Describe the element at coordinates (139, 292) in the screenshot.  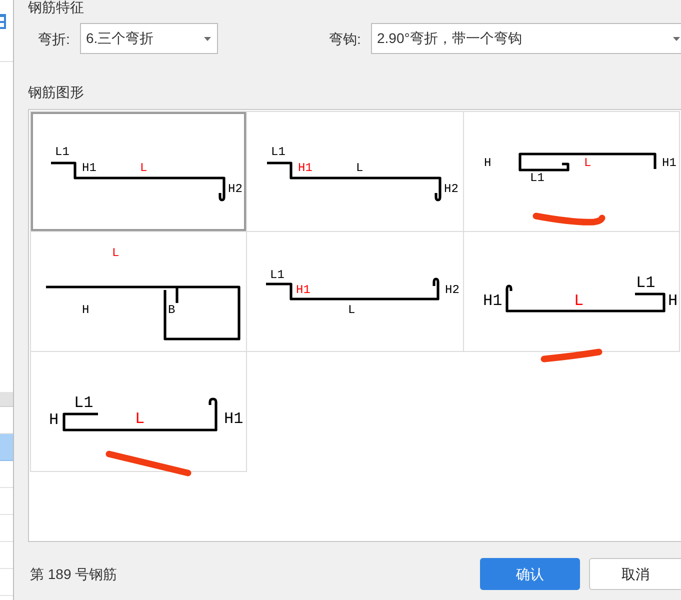
I see `shape-option: L H B` at that location.